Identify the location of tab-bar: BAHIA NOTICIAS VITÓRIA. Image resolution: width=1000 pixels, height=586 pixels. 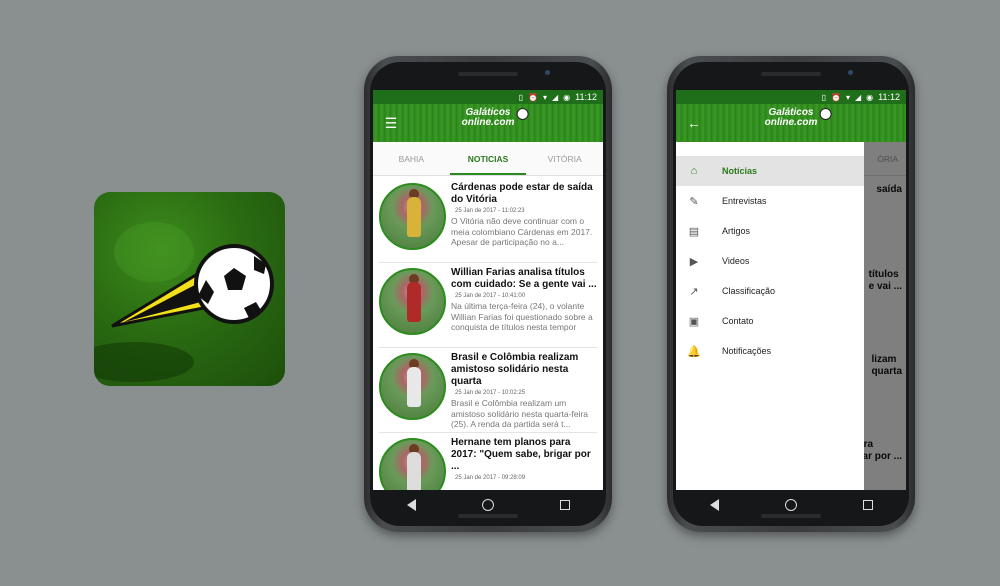
(488, 159).